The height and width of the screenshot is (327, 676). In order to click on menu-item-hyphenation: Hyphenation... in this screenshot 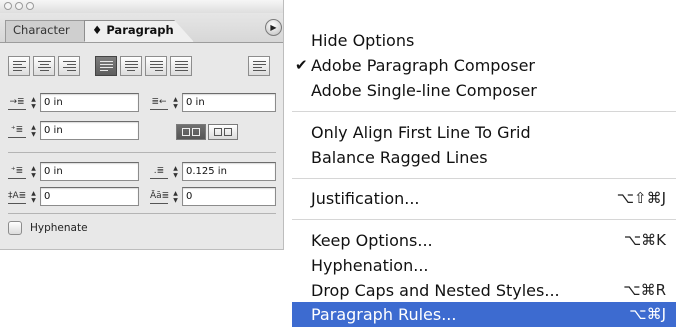, I will do `click(484, 265)`.